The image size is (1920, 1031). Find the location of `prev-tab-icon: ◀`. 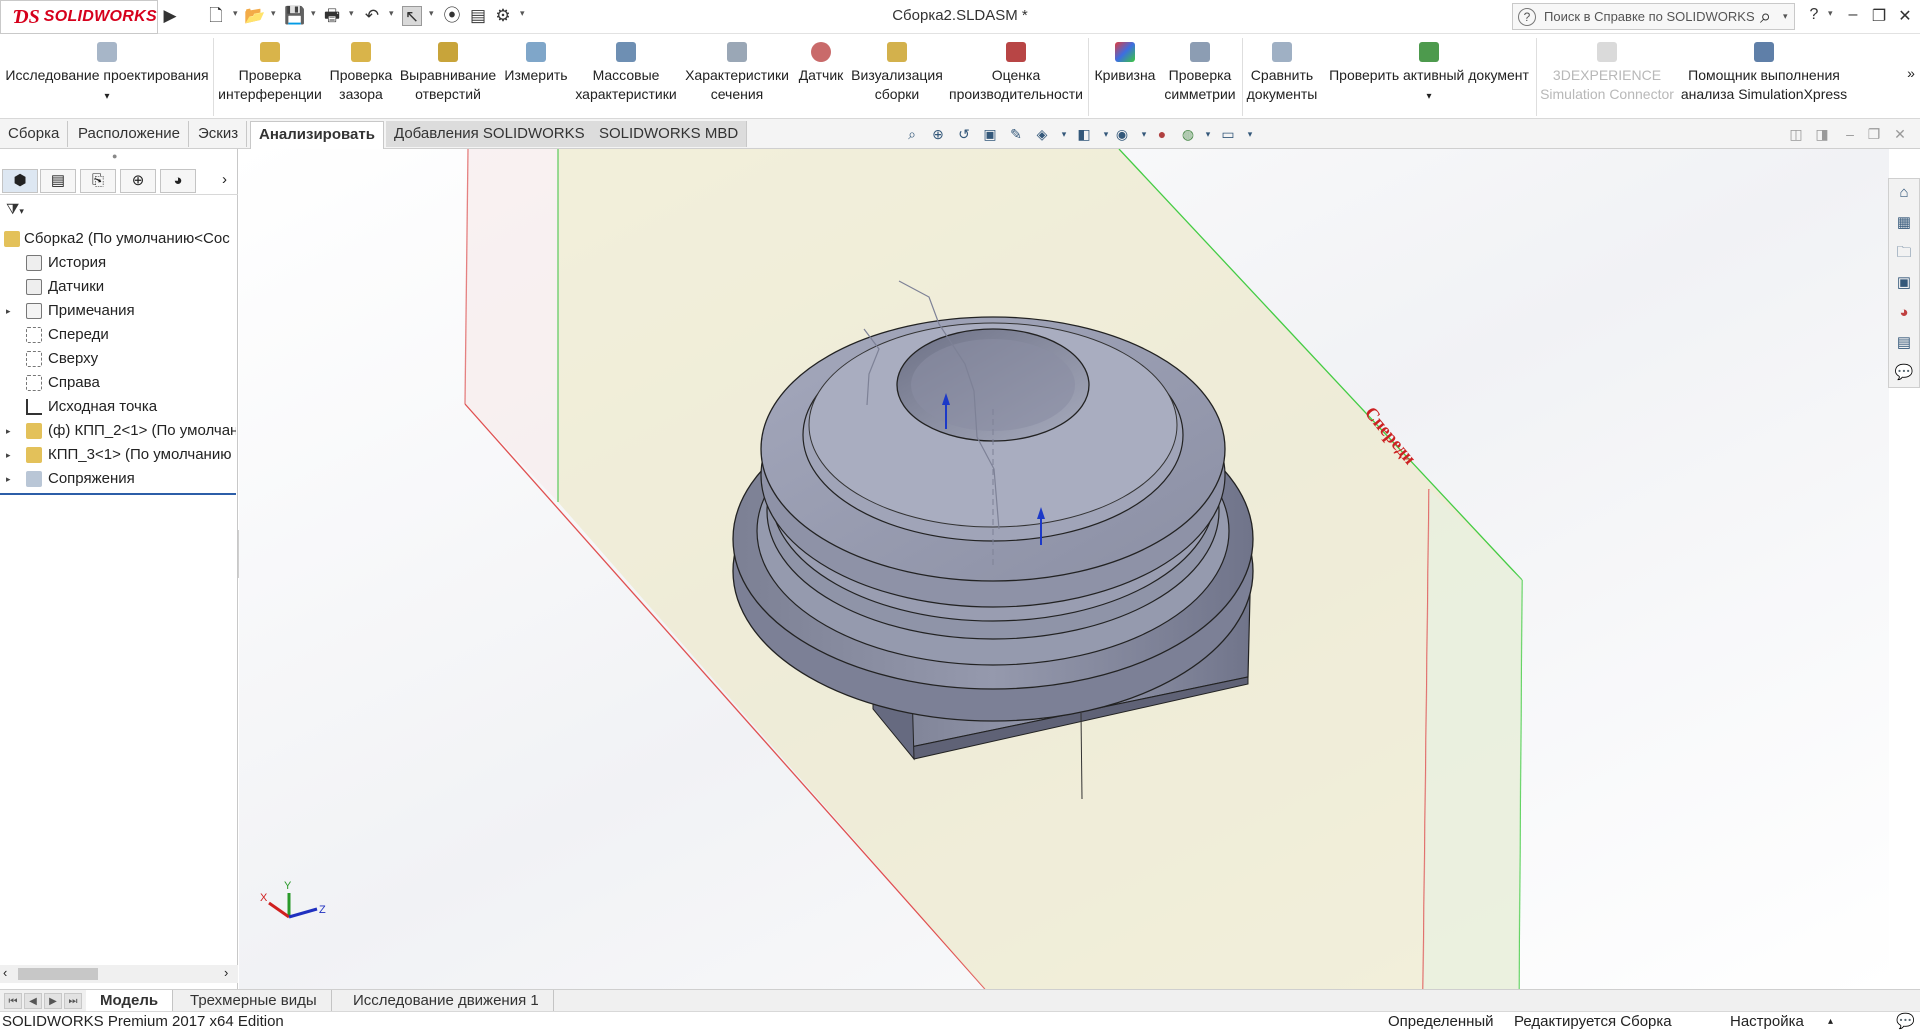

prev-tab-icon: ◀ is located at coordinates (33, 1001).